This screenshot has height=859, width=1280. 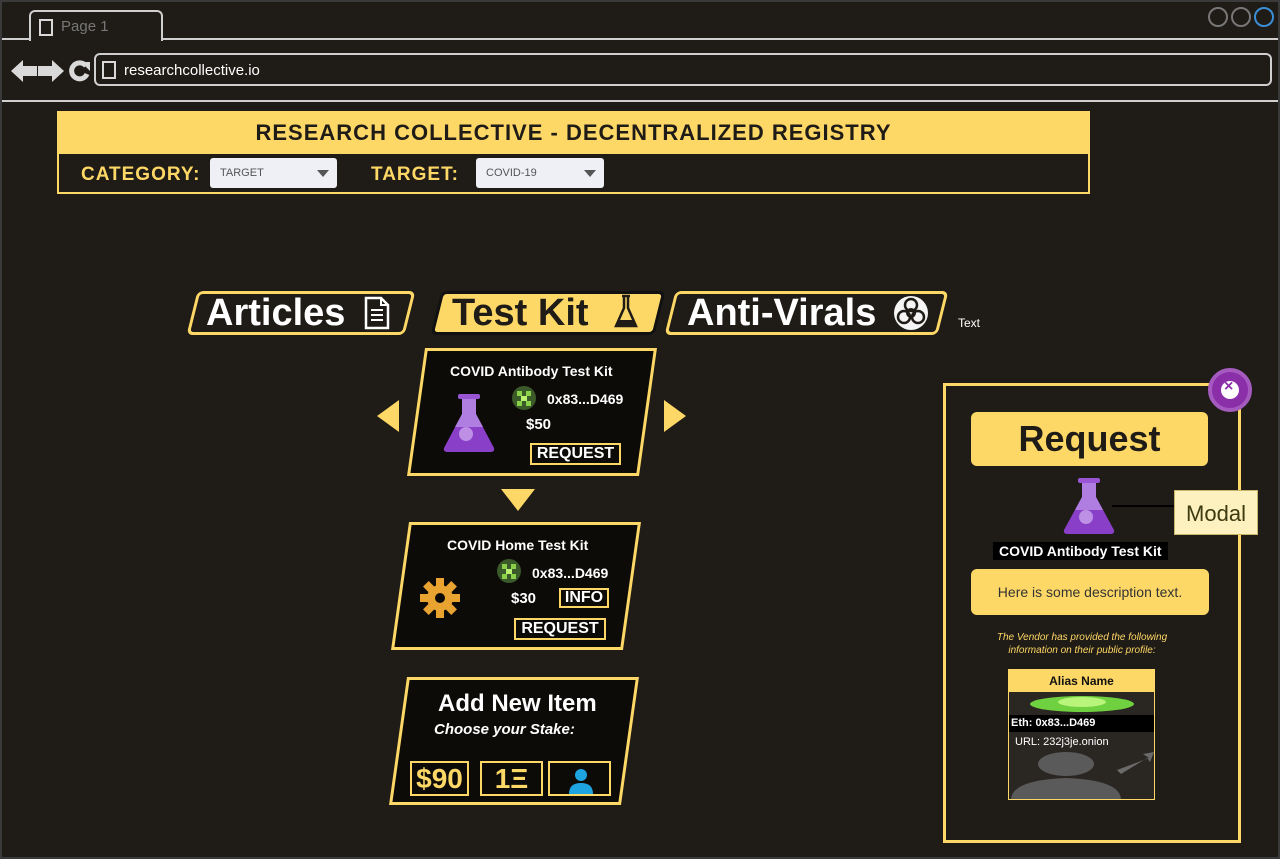 What do you see at coordinates (415, 174) in the screenshot?
I see `target-label: TARGET:` at bounding box center [415, 174].